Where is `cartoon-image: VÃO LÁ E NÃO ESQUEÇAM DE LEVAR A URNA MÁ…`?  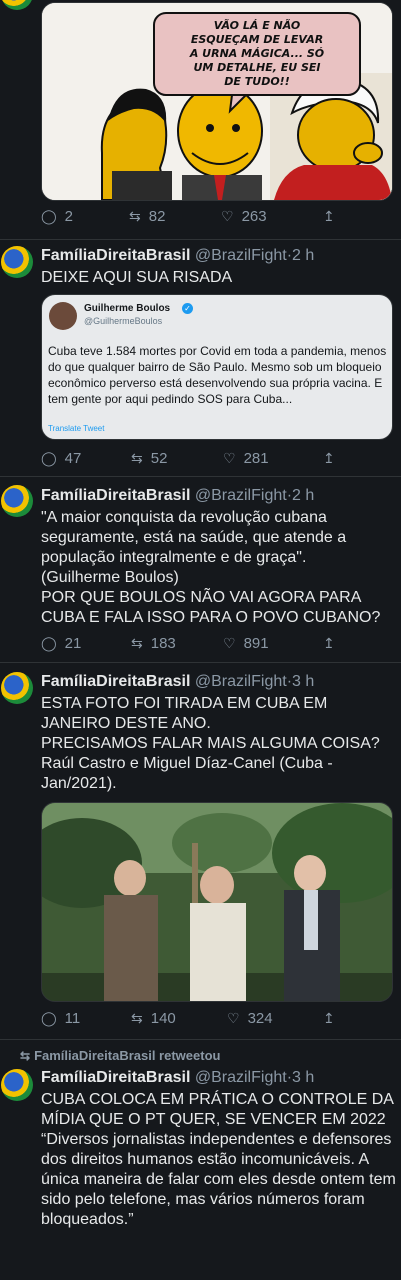
cartoon-image: VÃO LÁ E NÃO ESQUEÇAM DE LEVAR A URNA MÁ… is located at coordinates (217, 101).